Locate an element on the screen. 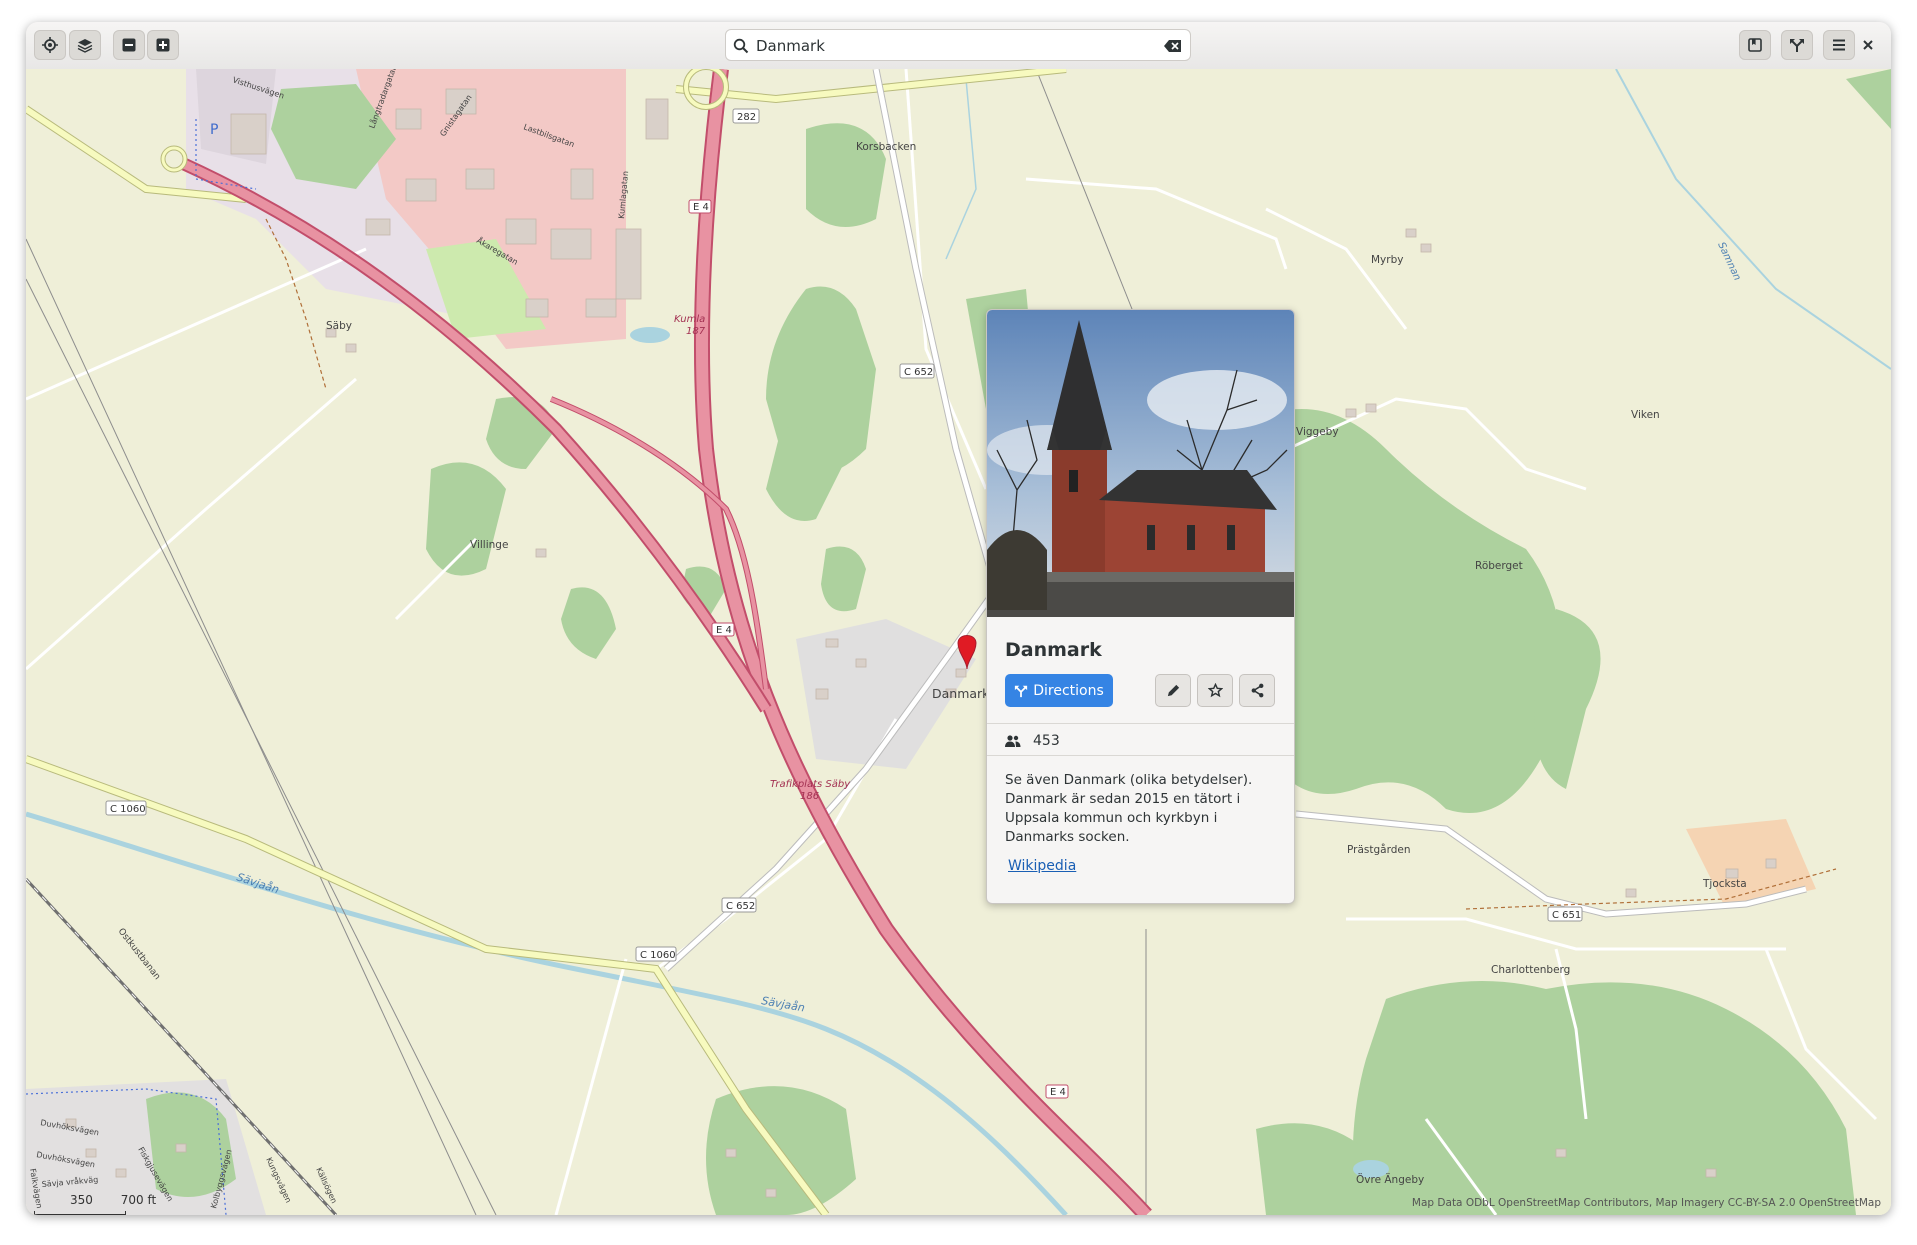  favorite-button is located at coordinates (1215, 690).